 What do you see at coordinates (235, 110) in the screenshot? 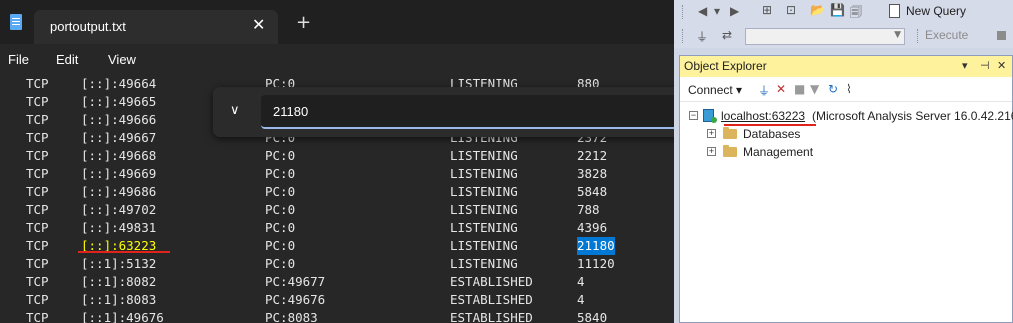
I see `expand-replace-chevron-icon: ∨` at bounding box center [235, 110].